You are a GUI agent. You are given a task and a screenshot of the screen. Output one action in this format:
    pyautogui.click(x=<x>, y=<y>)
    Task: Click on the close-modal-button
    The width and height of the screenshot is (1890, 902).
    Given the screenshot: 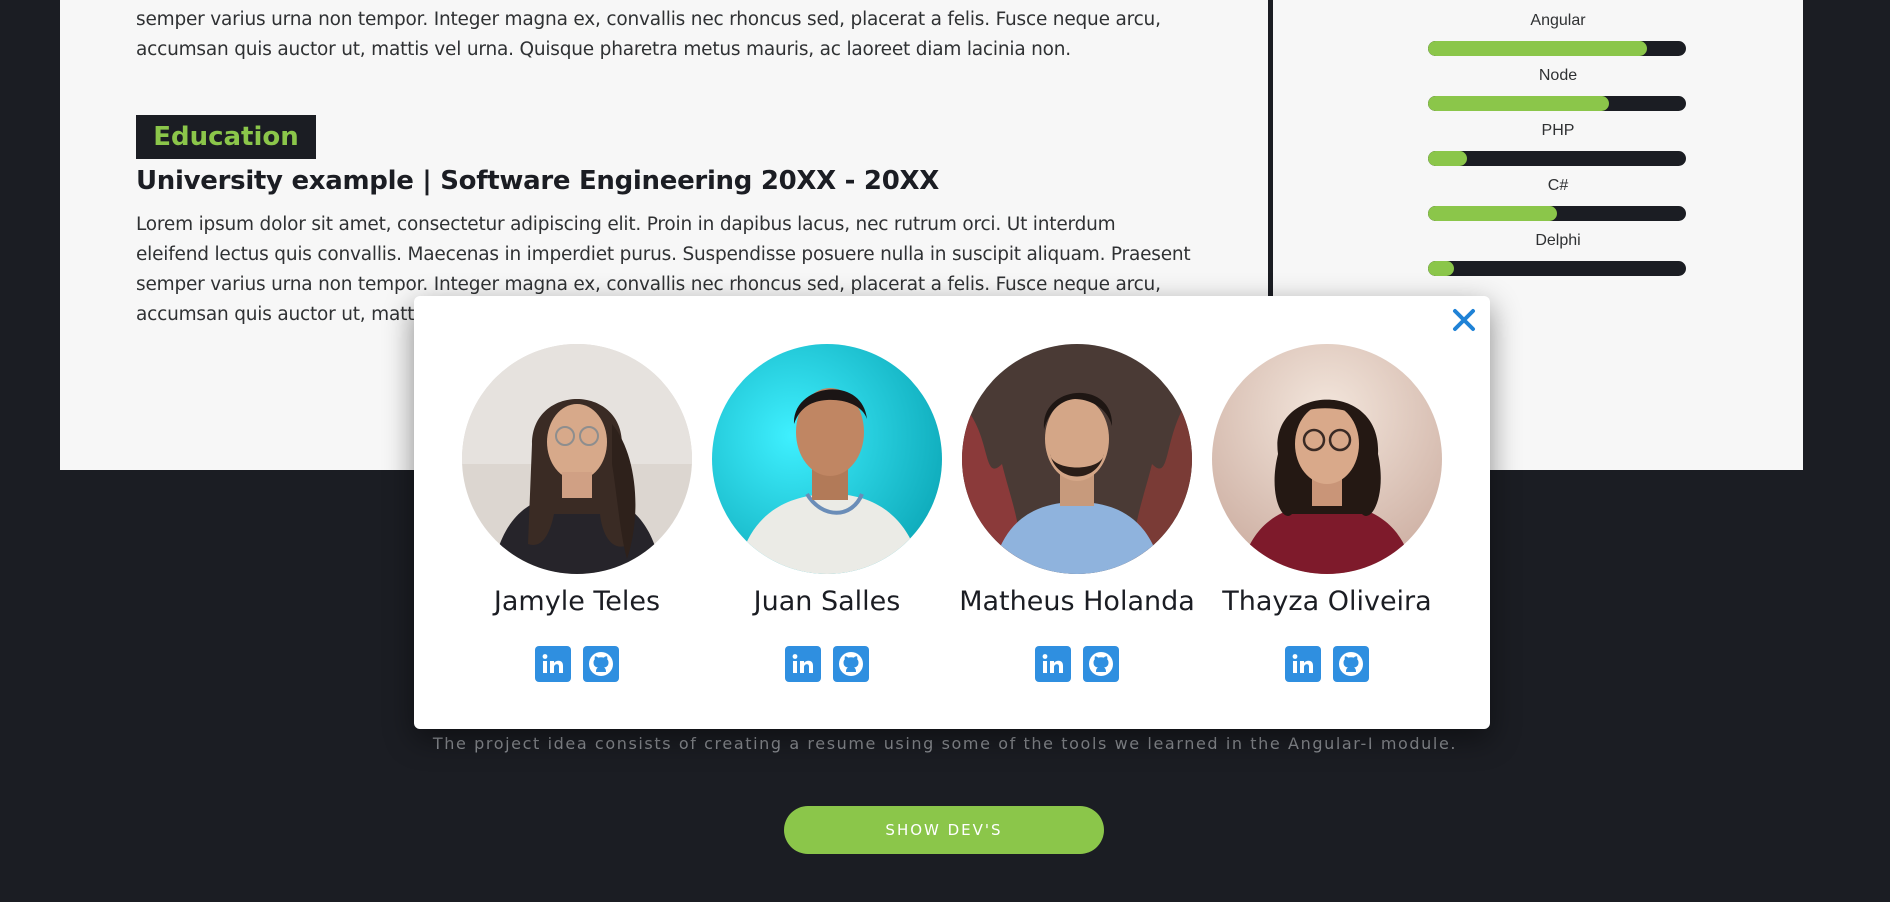 What is the action you would take?
    pyautogui.click(x=1464, y=320)
    